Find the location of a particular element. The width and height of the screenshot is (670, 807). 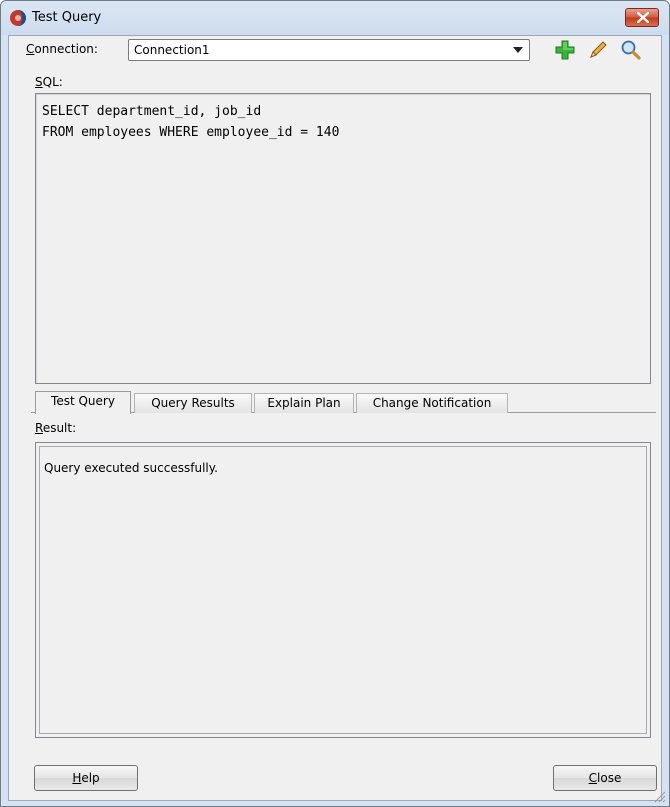

close-button: Close is located at coordinates (605, 778).